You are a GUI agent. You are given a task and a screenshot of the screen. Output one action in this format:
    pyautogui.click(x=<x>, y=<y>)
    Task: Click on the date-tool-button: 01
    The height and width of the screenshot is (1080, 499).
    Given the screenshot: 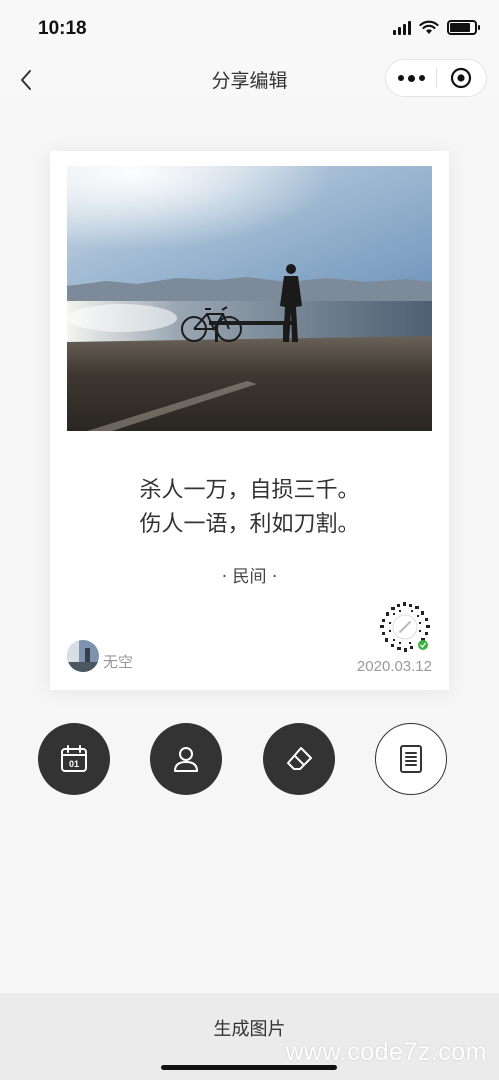 What is the action you would take?
    pyautogui.click(x=74, y=759)
    